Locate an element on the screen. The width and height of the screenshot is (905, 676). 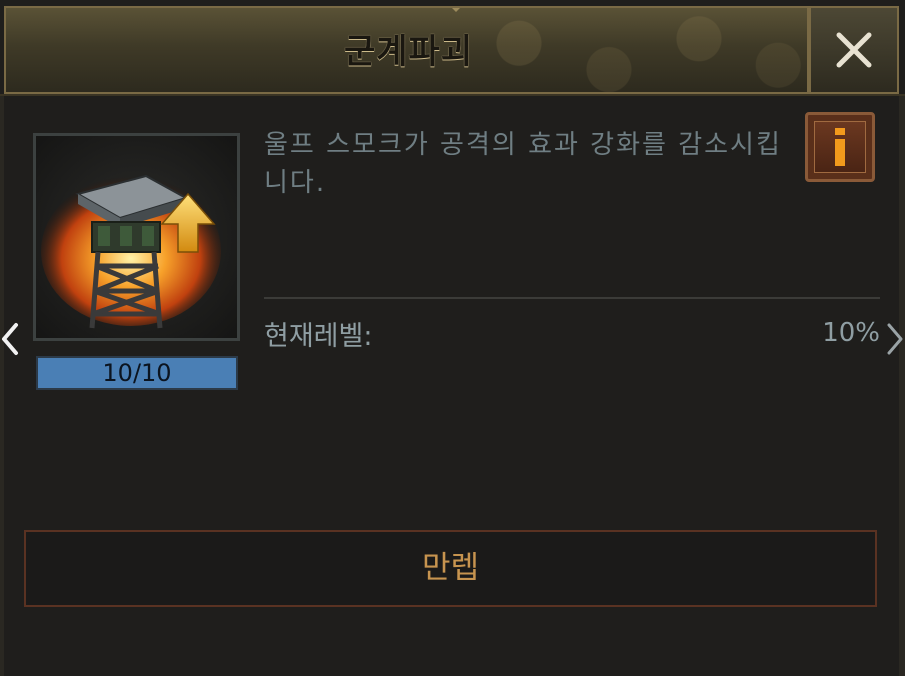
next-skill-button is located at coordinates (894, 339).